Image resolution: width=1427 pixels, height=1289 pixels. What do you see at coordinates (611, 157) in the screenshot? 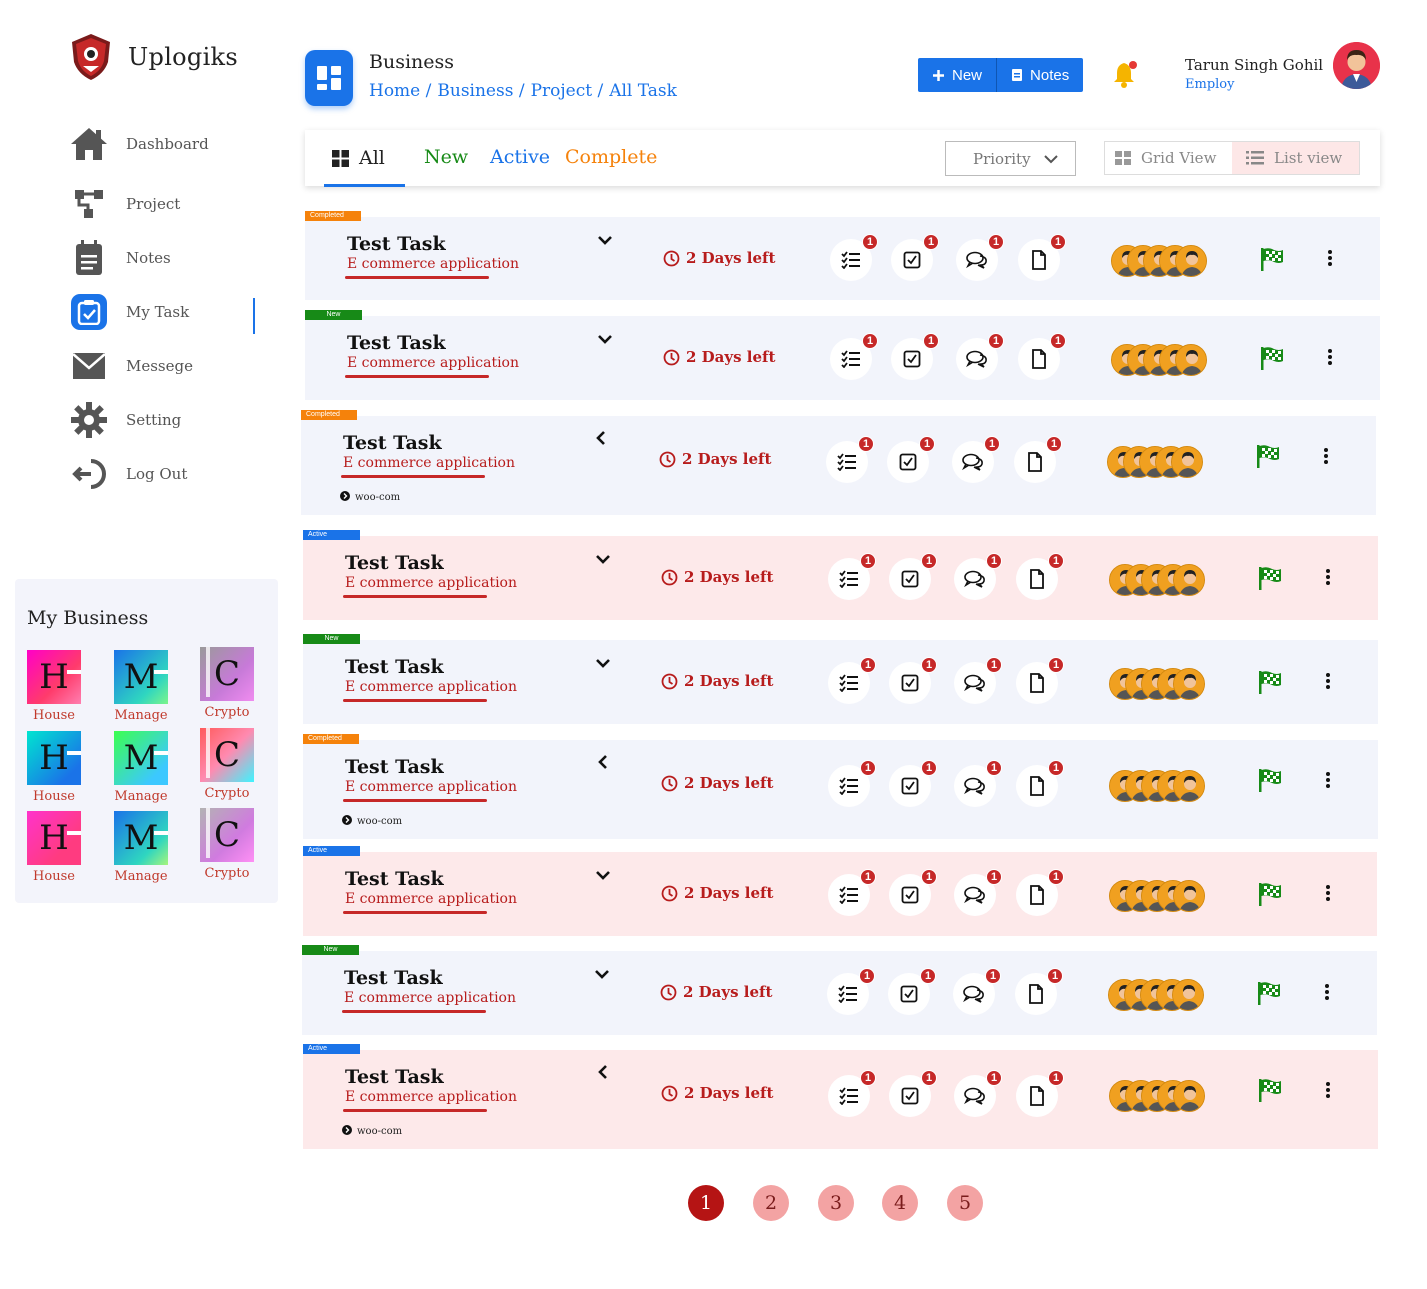
I see `tab-complete: Complete` at bounding box center [611, 157].